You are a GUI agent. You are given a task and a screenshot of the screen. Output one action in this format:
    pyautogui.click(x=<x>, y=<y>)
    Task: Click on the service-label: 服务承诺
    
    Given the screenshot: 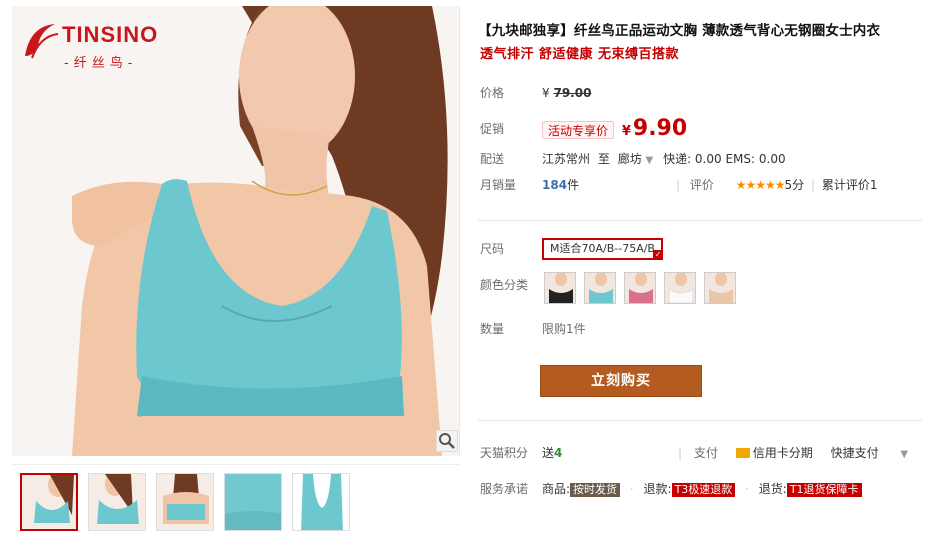 What is the action you would take?
    pyautogui.click(x=504, y=489)
    